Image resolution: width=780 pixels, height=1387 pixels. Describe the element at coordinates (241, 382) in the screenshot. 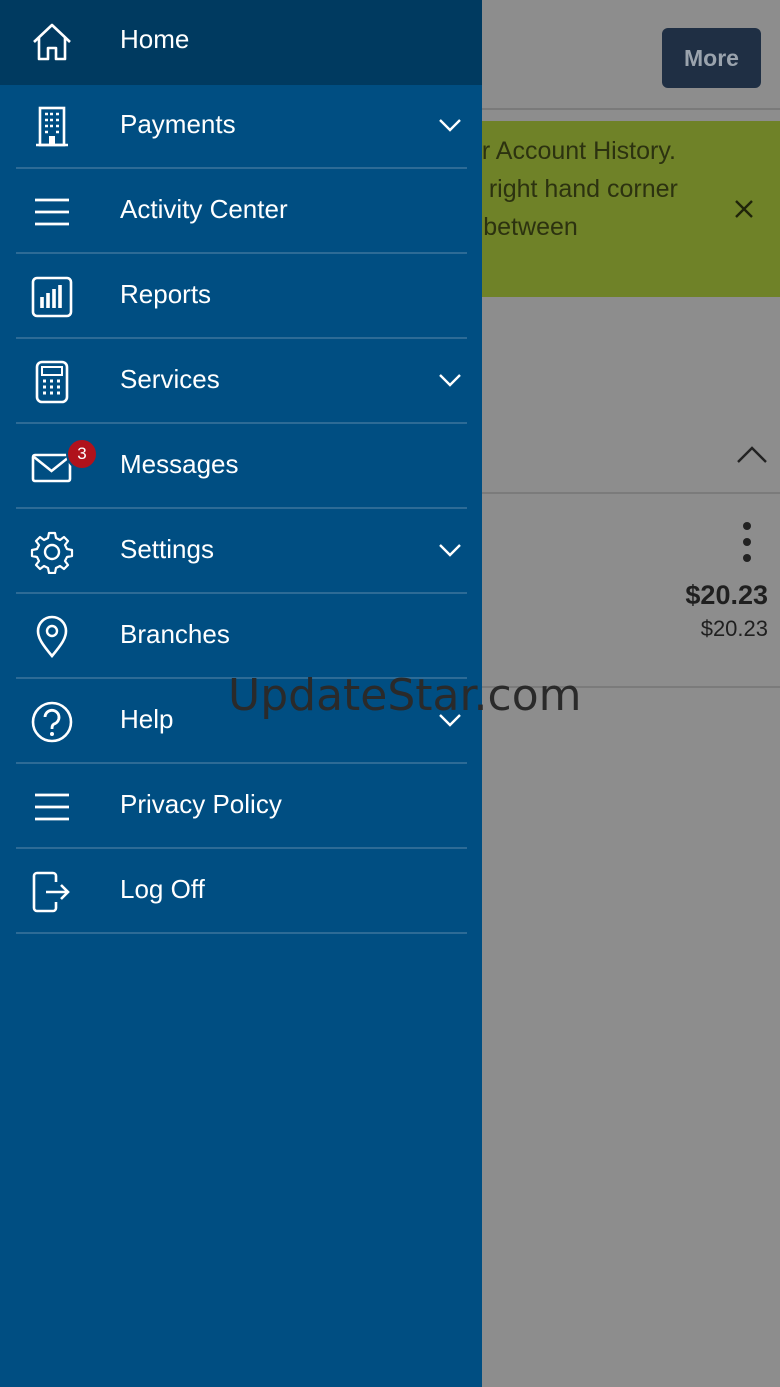

I see `nav-item-services: Services` at that location.